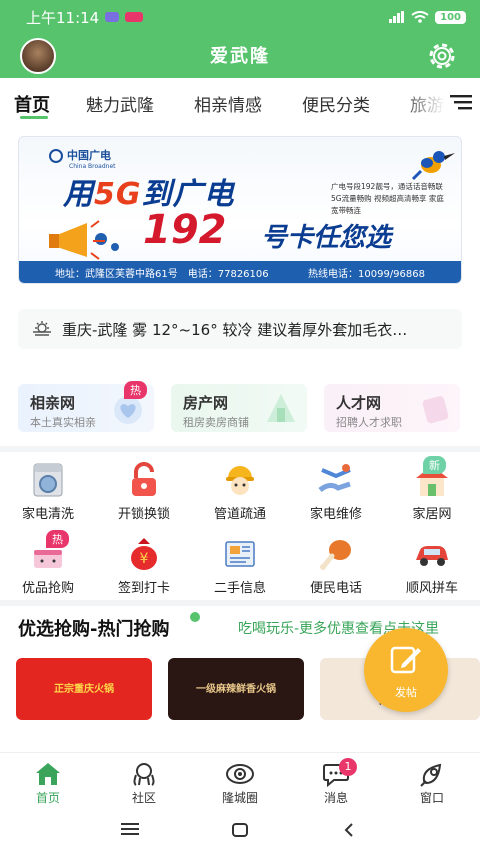 This screenshot has width=480, height=853. I want to click on nav-messages: 消息, so click(336, 783).